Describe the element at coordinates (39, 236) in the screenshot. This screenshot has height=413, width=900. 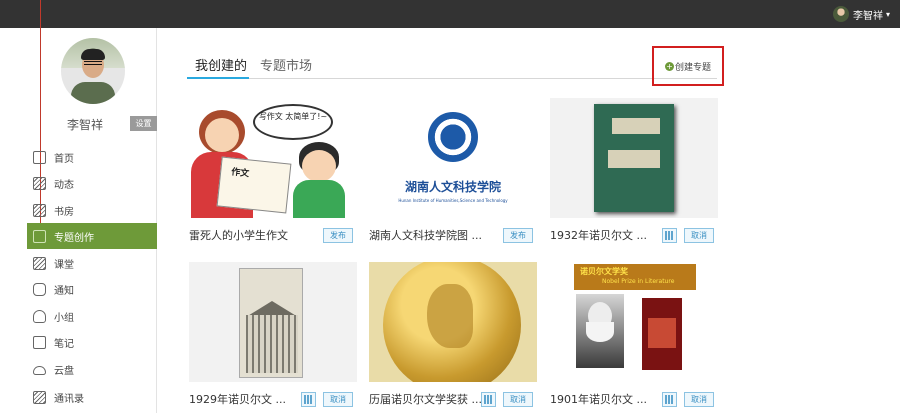
I see `topic-icon` at that location.